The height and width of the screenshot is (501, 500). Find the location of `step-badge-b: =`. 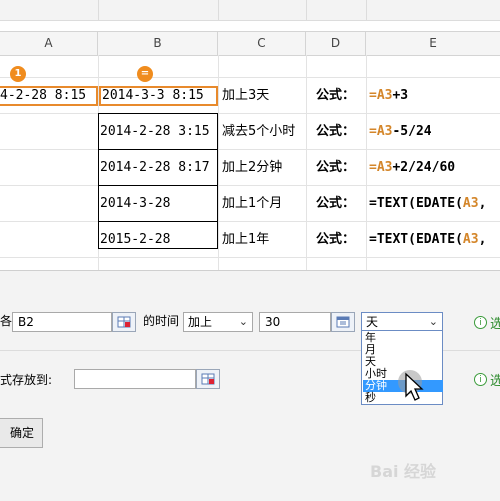

step-badge-b: = is located at coordinates (145, 74).